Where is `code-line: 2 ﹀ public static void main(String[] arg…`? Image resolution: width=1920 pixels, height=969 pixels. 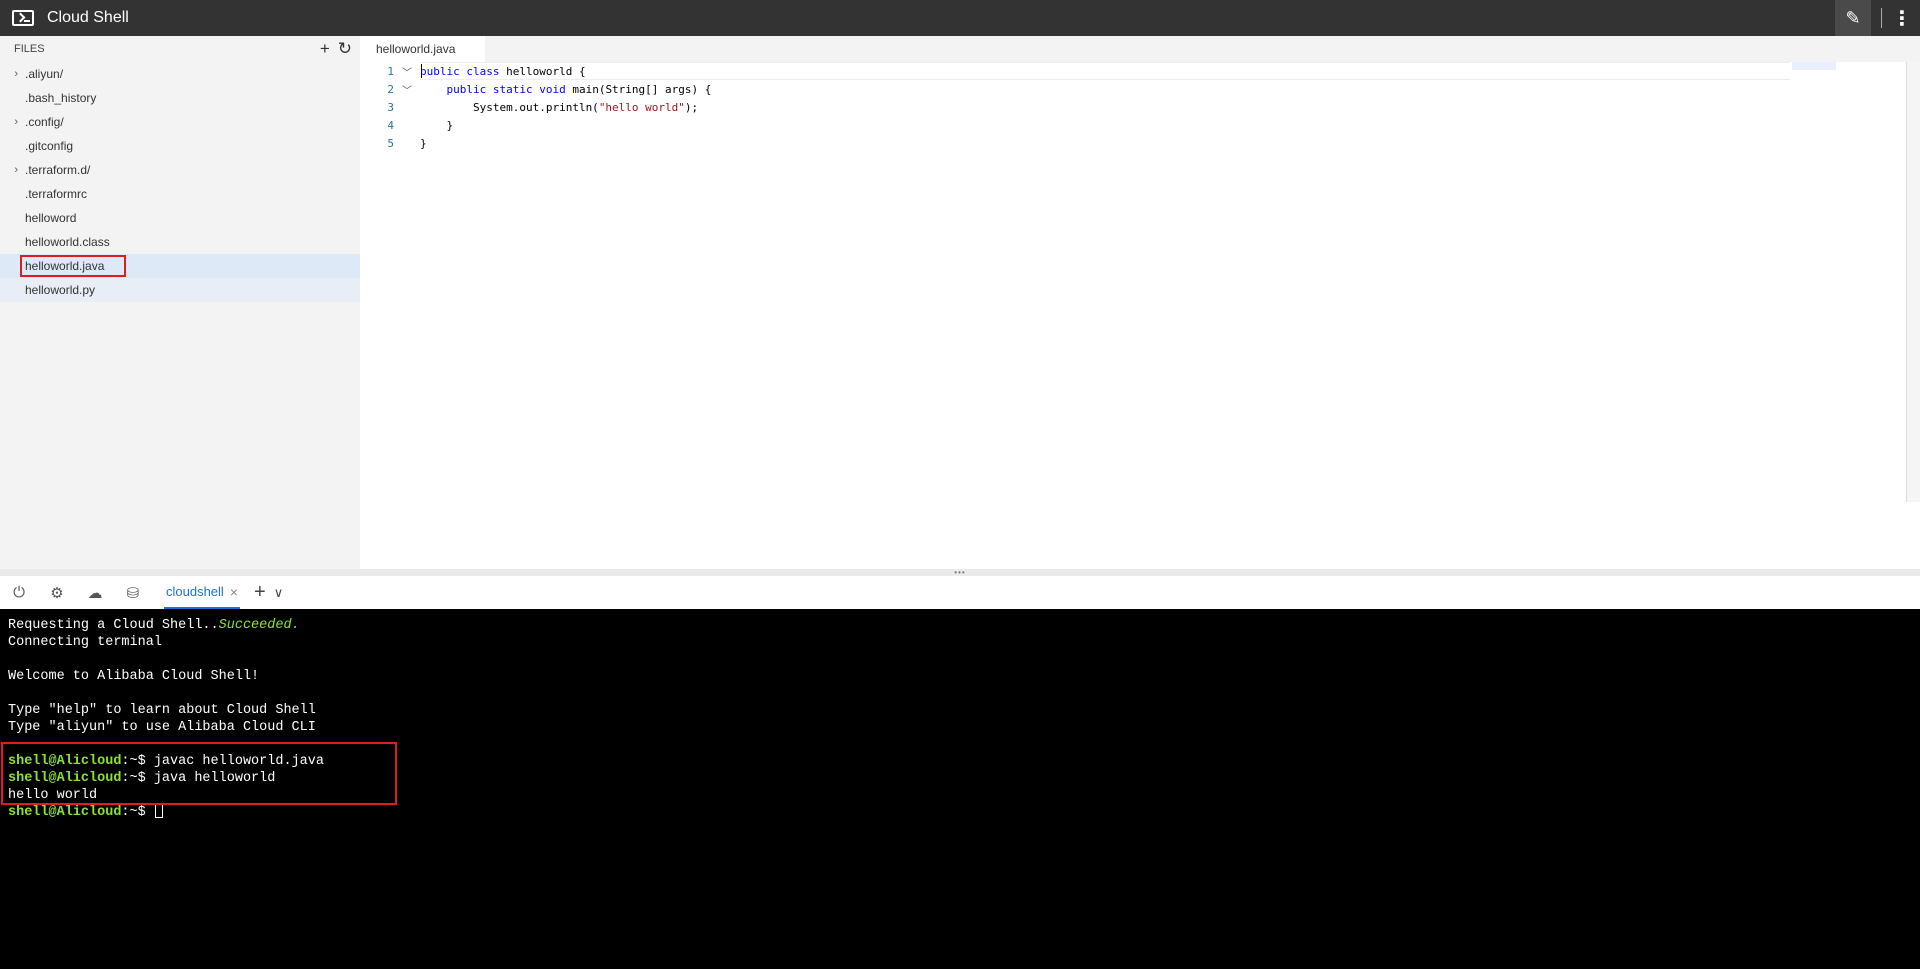
code-line: 2 ﹀ public static void main(String[] arg… is located at coordinates (1140, 89).